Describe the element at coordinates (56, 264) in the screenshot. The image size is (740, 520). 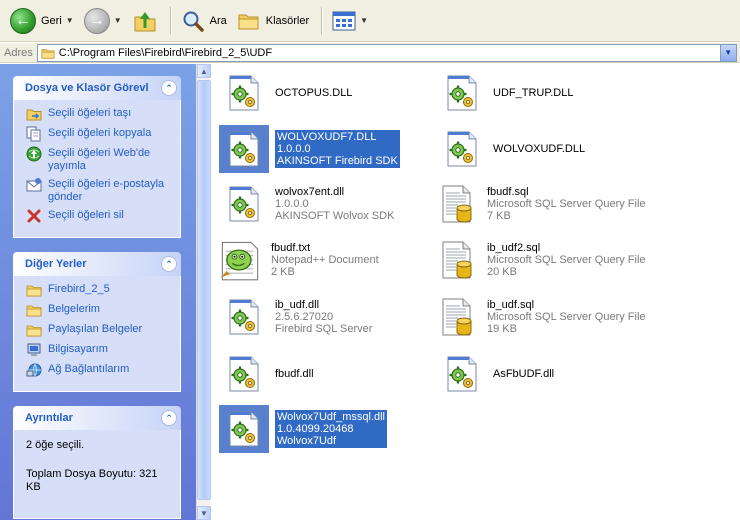
I see `panel-title: Diğer Yerler` at that location.